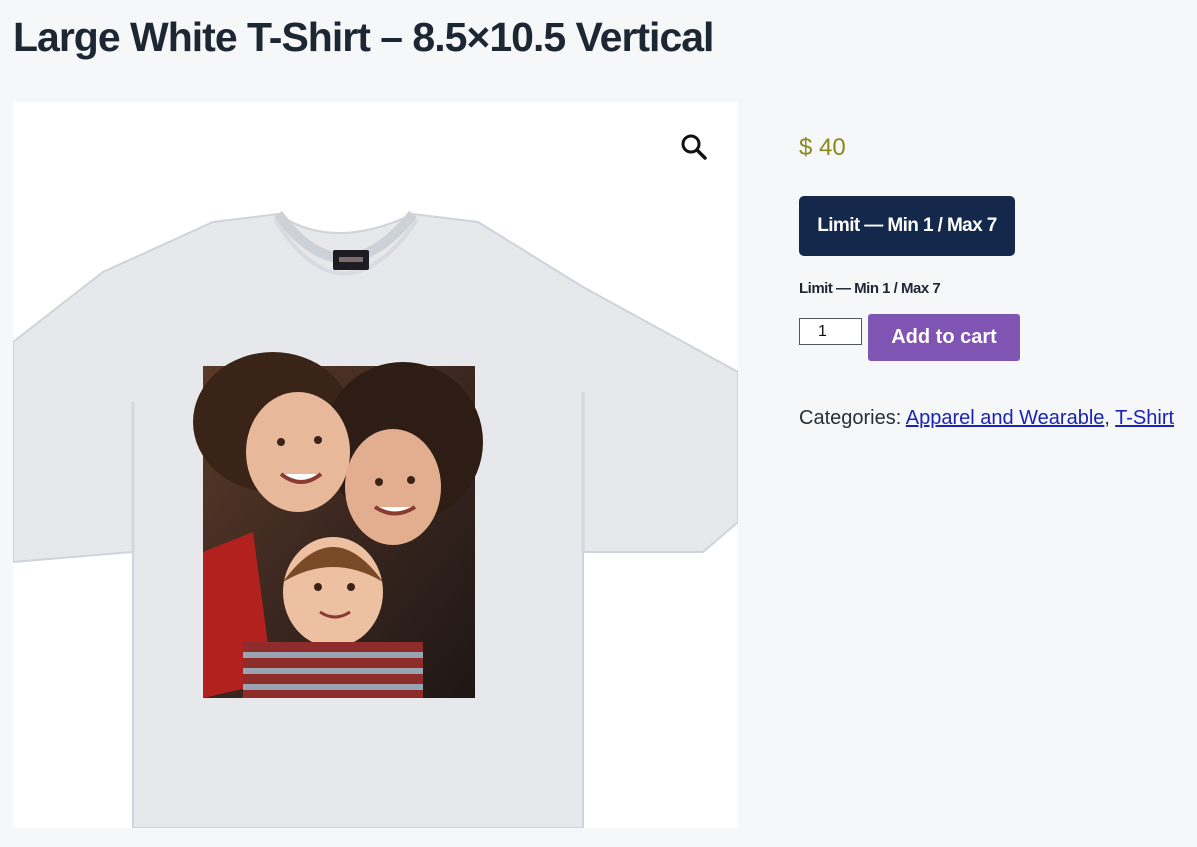  I want to click on zoom-magnifier-icon, so click(694, 147).